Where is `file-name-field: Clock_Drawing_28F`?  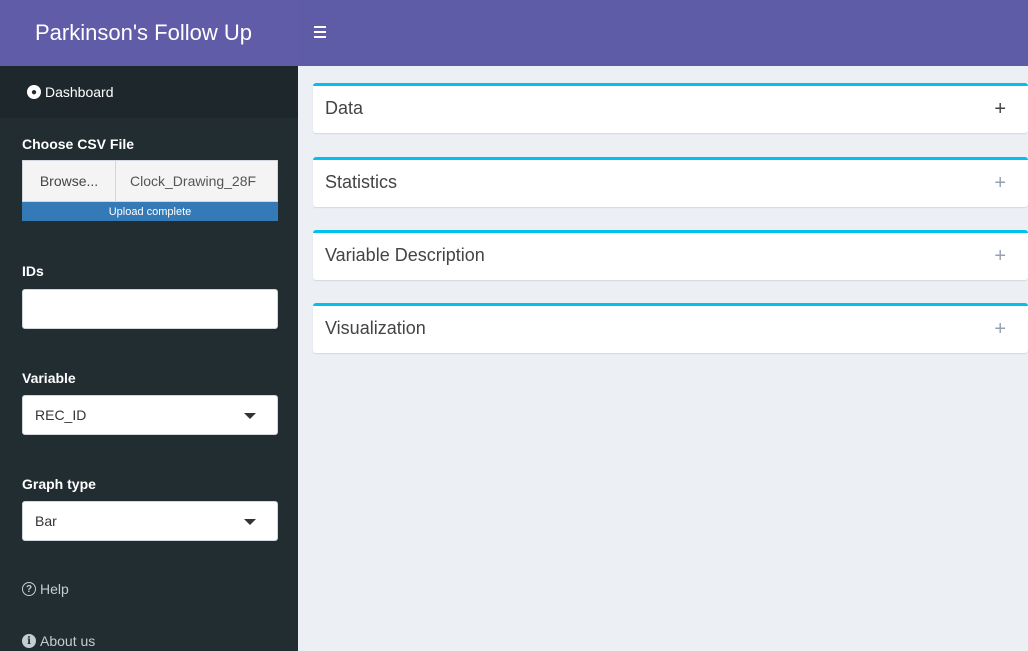 file-name-field: Clock_Drawing_28F is located at coordinates (196, 181).